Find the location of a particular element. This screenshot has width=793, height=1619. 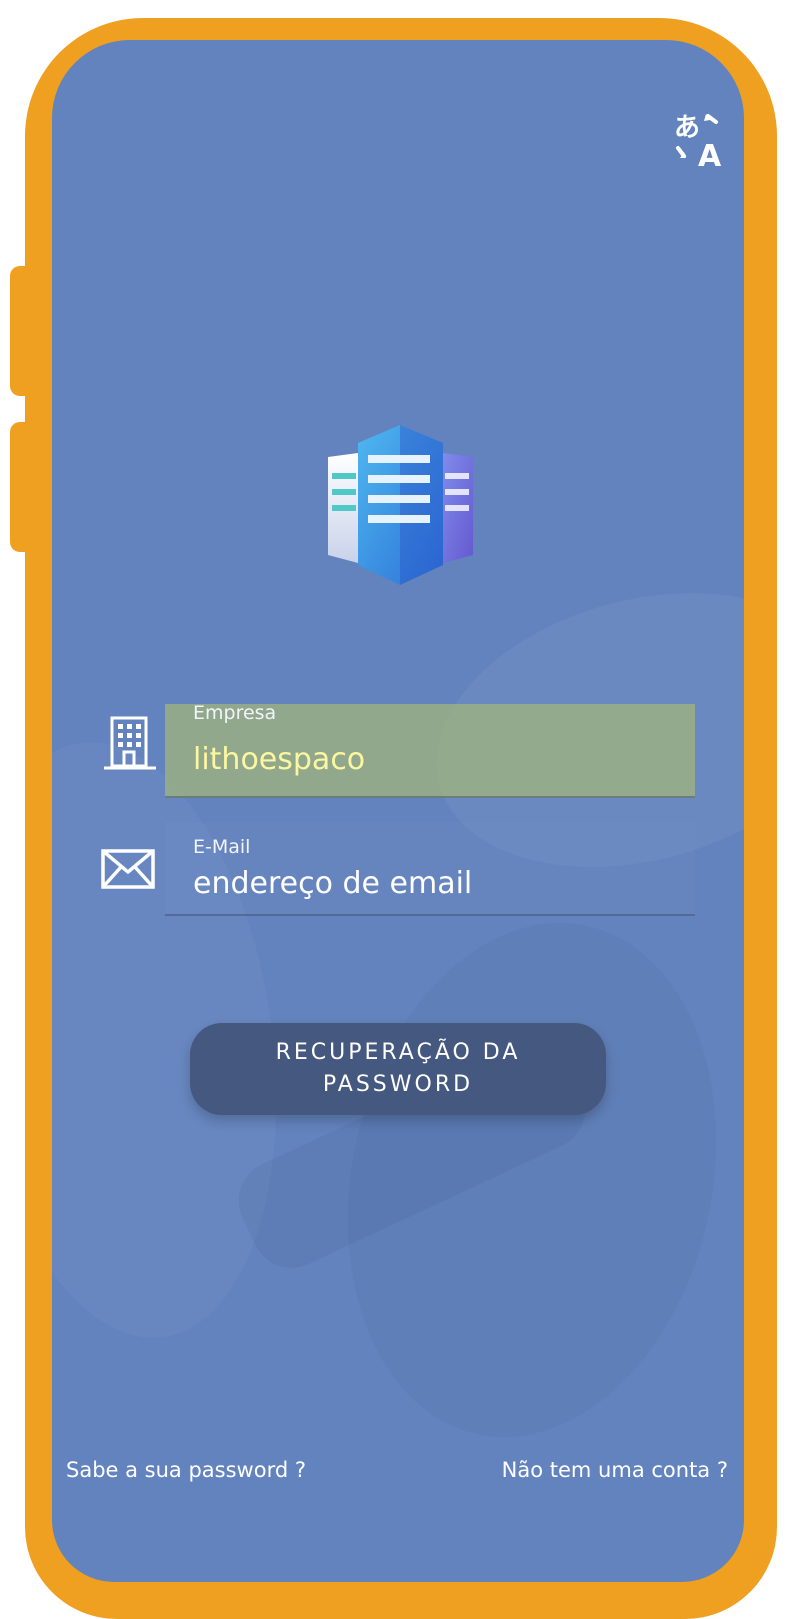

company-value: lithoespaco is located at coordinates (279, 759).